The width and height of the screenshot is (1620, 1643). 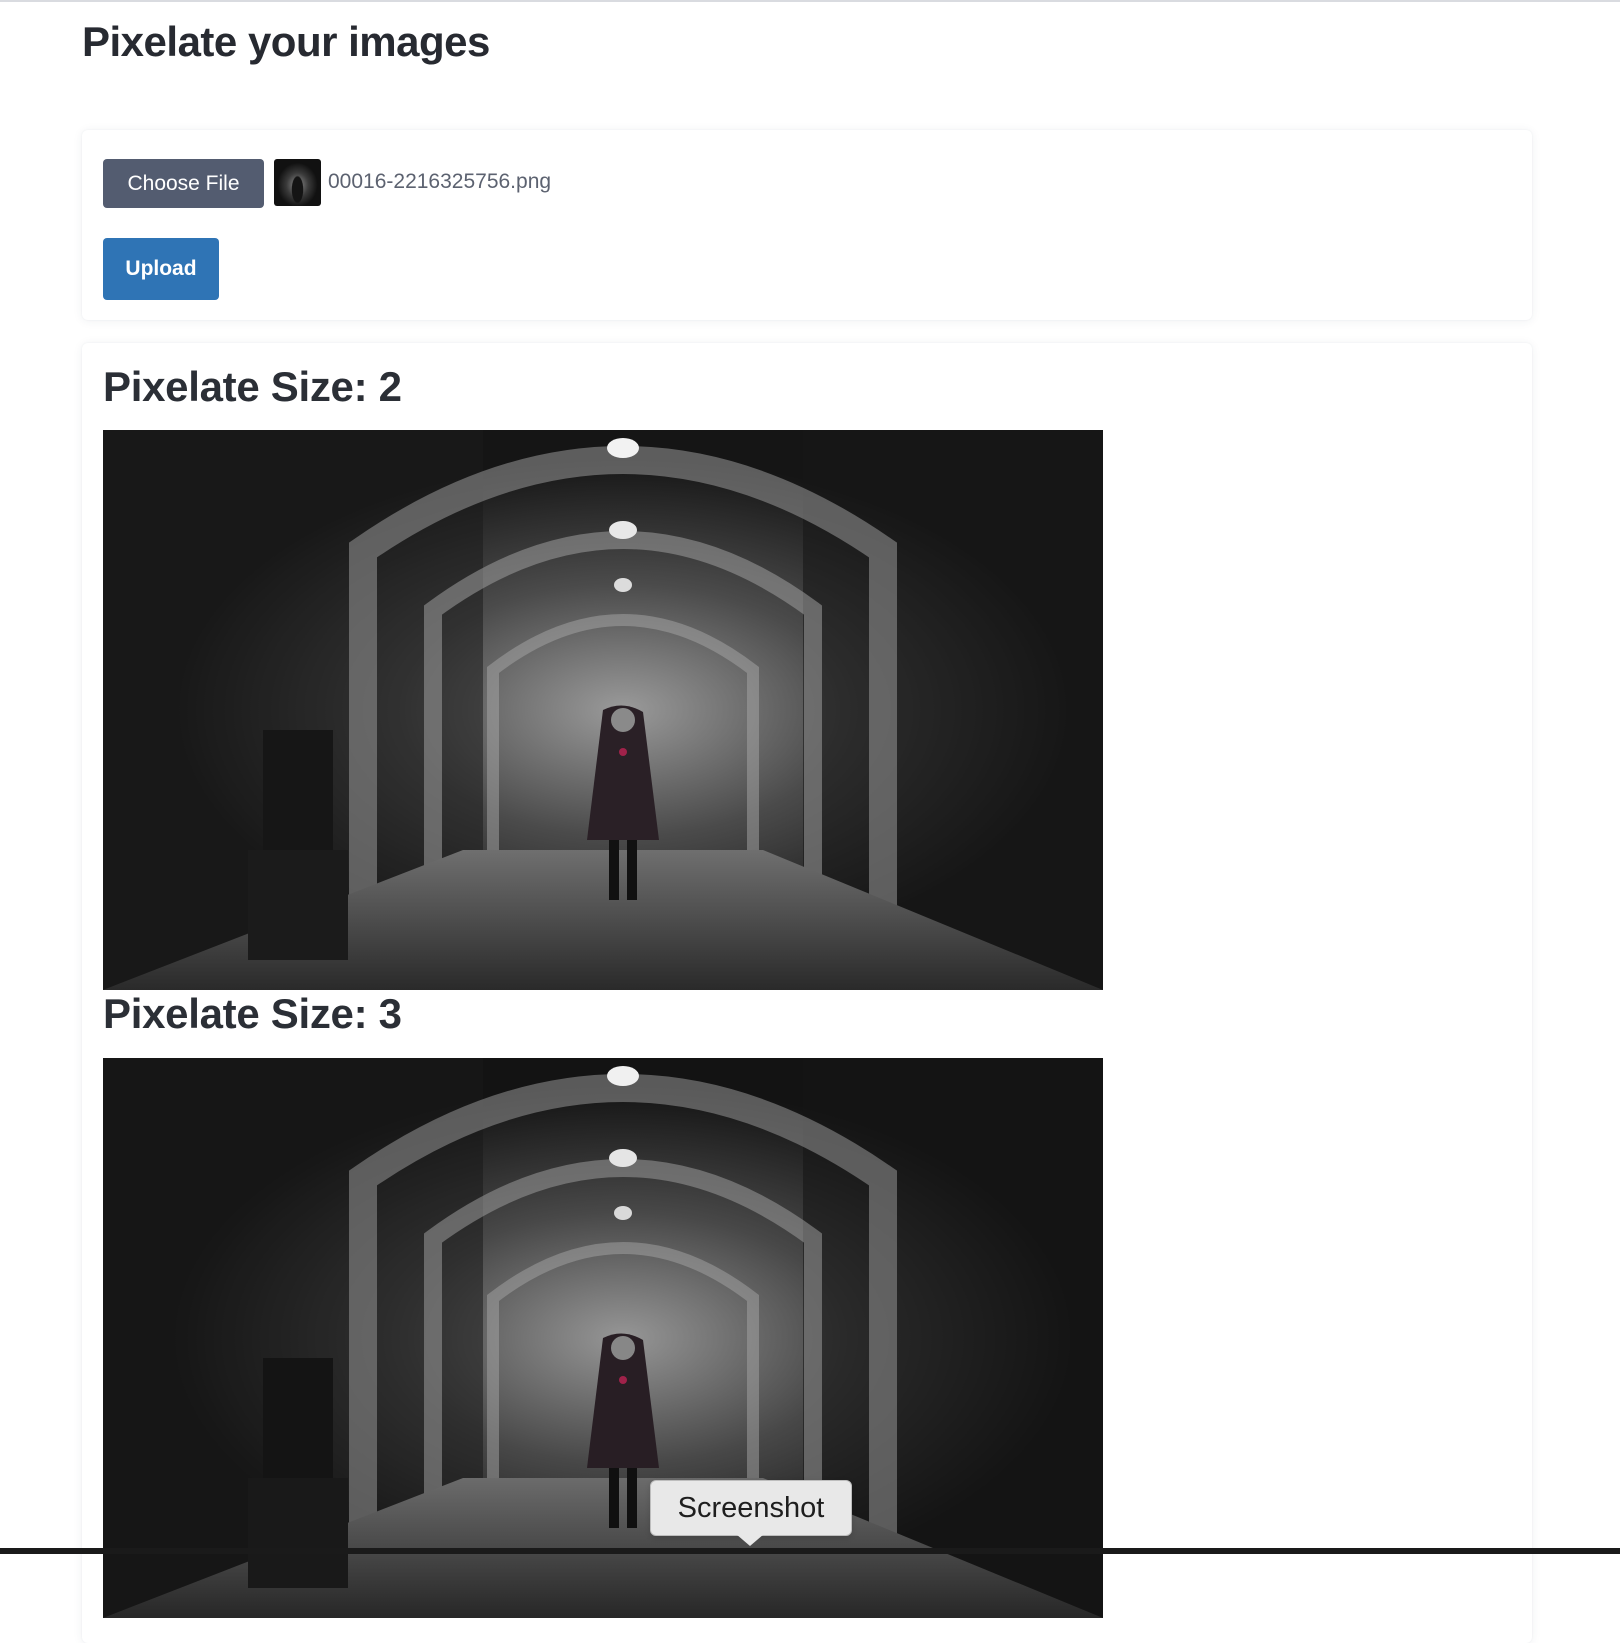 What do you see at coordinates (751, 1508) in the screenshot?
I see `screenshot-tooltip: Screenshot` at bounding box center [751, 1508].